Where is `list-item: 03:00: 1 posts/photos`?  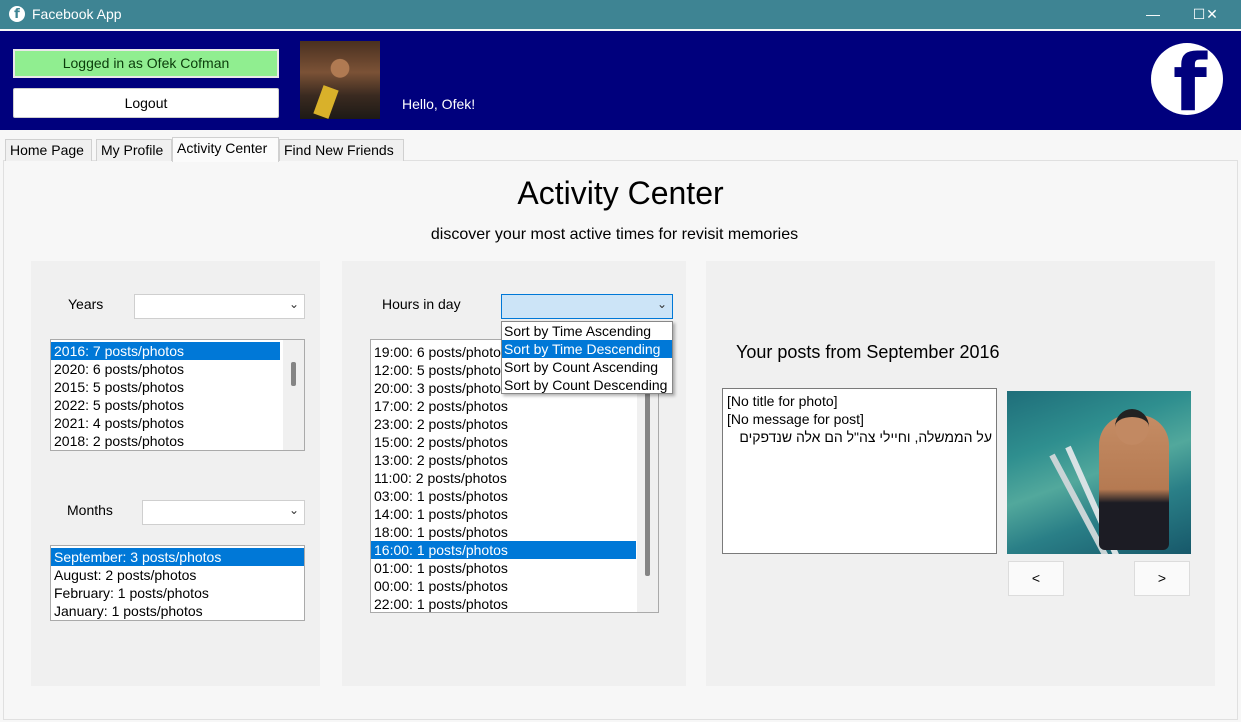 list-item: 03:00: 1 posts/photos is located at coordinates (514, 496).